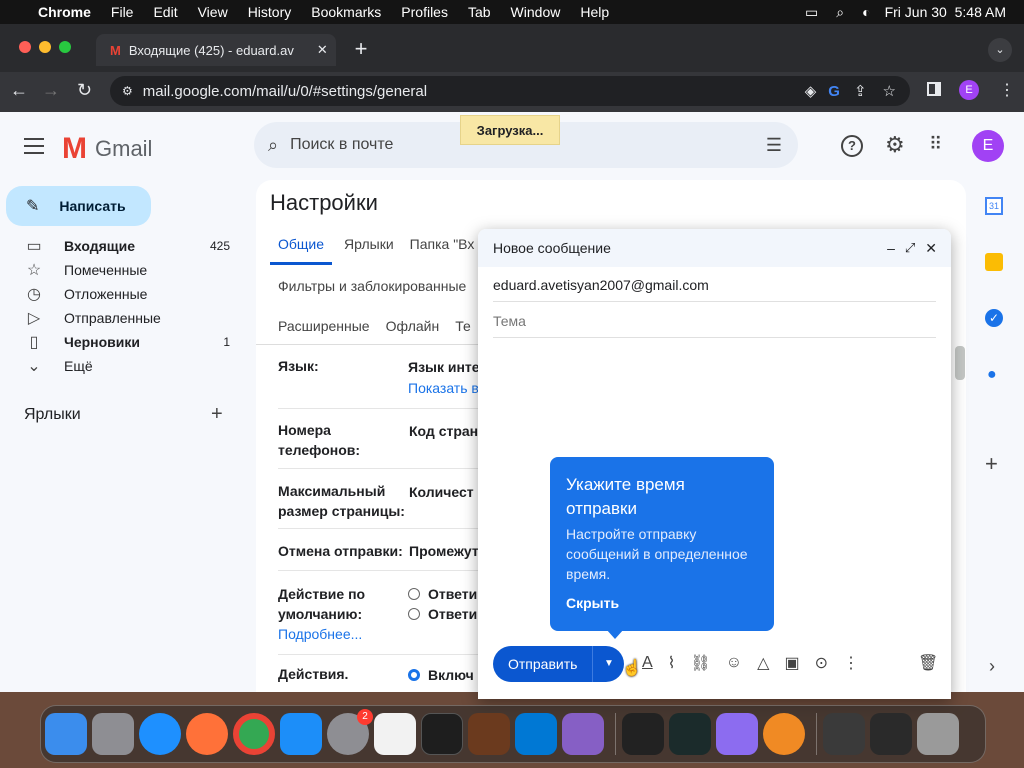 The height and width of the screenshot is (768, 1024). What do you see at coordinates (414, 675) in the screenshot?
I see `radio-checked-icon` at bounding box center [414, 675].